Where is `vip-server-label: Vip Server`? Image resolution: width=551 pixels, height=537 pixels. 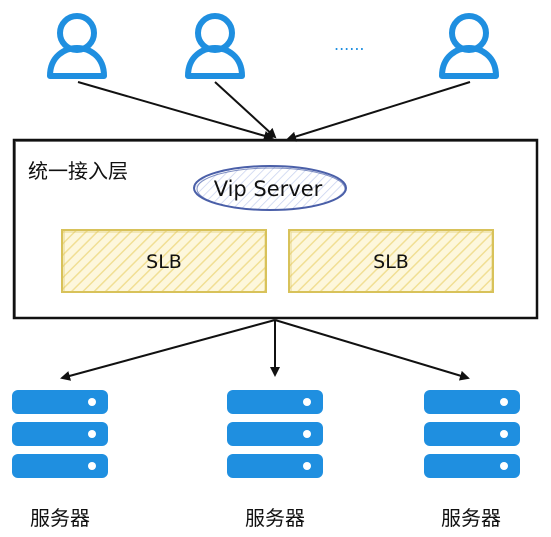
vip-server-label: Vip Server is located at coordinates (268, 189).